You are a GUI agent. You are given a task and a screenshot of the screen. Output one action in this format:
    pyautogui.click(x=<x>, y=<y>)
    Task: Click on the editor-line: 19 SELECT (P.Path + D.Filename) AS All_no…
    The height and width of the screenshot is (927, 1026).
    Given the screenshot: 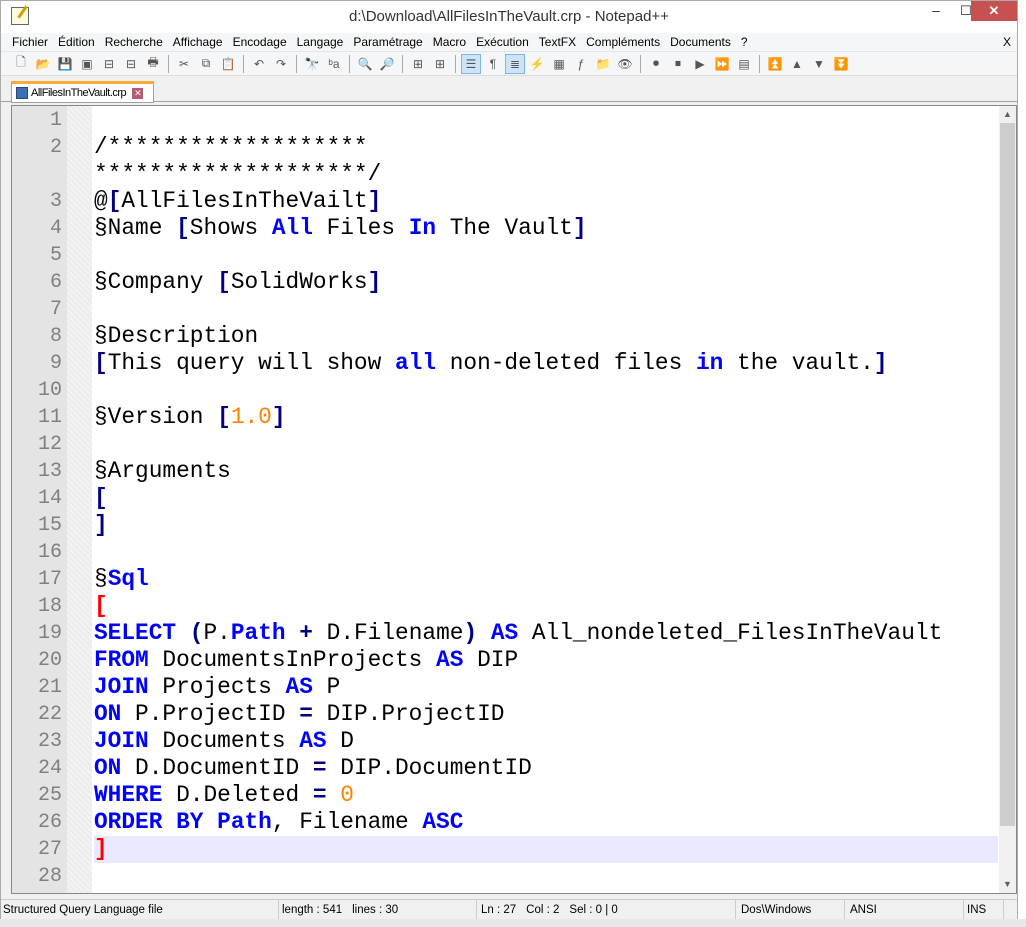 What is the action you would take?
    pyautogui.click(x=505, y=633)
    